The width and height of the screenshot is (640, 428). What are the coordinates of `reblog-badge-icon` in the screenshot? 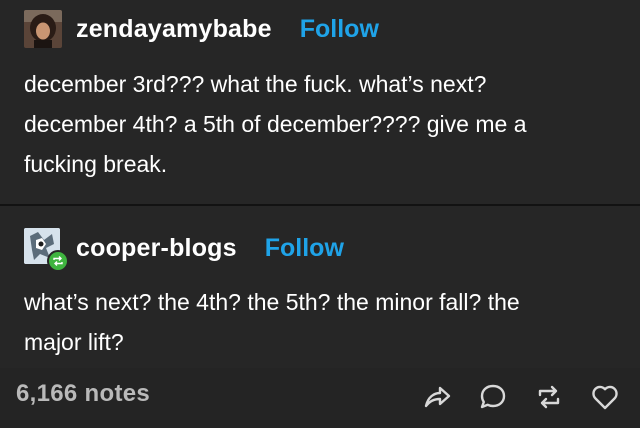 It's located at (58, 261).